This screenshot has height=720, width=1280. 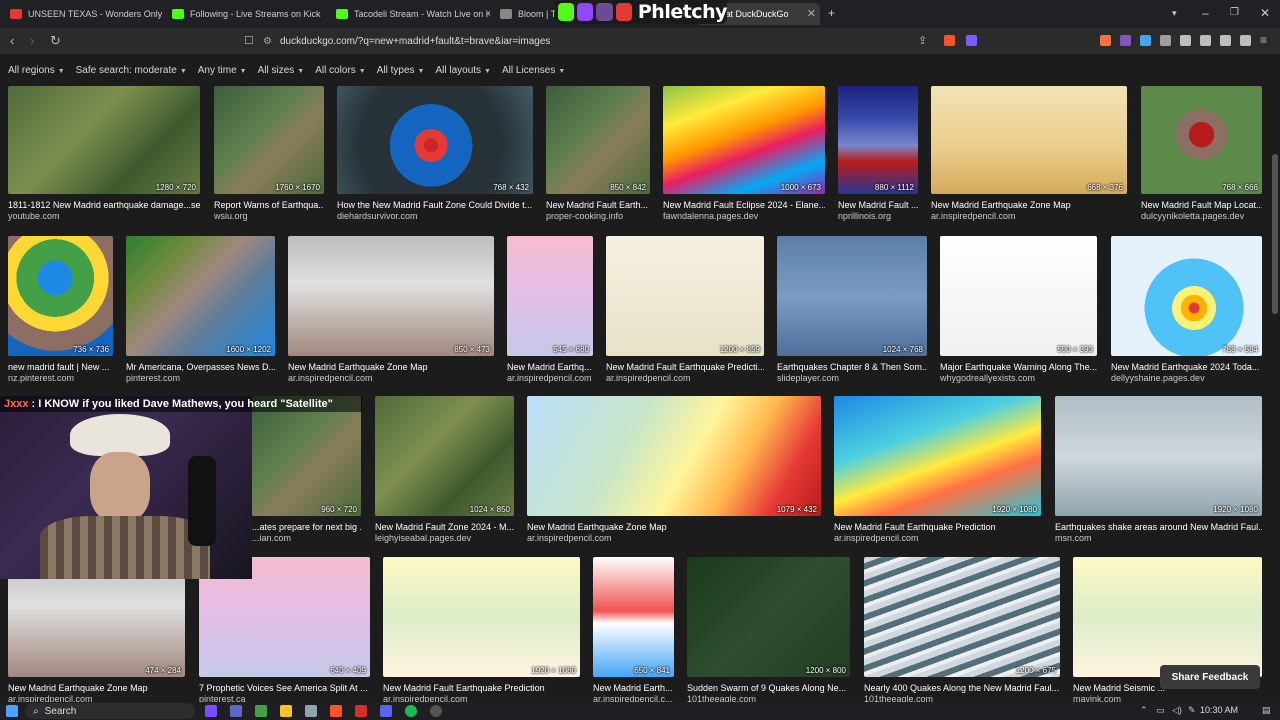 I want to click on result-thumbnail: 850 × 842, so click(x=598, y=140).